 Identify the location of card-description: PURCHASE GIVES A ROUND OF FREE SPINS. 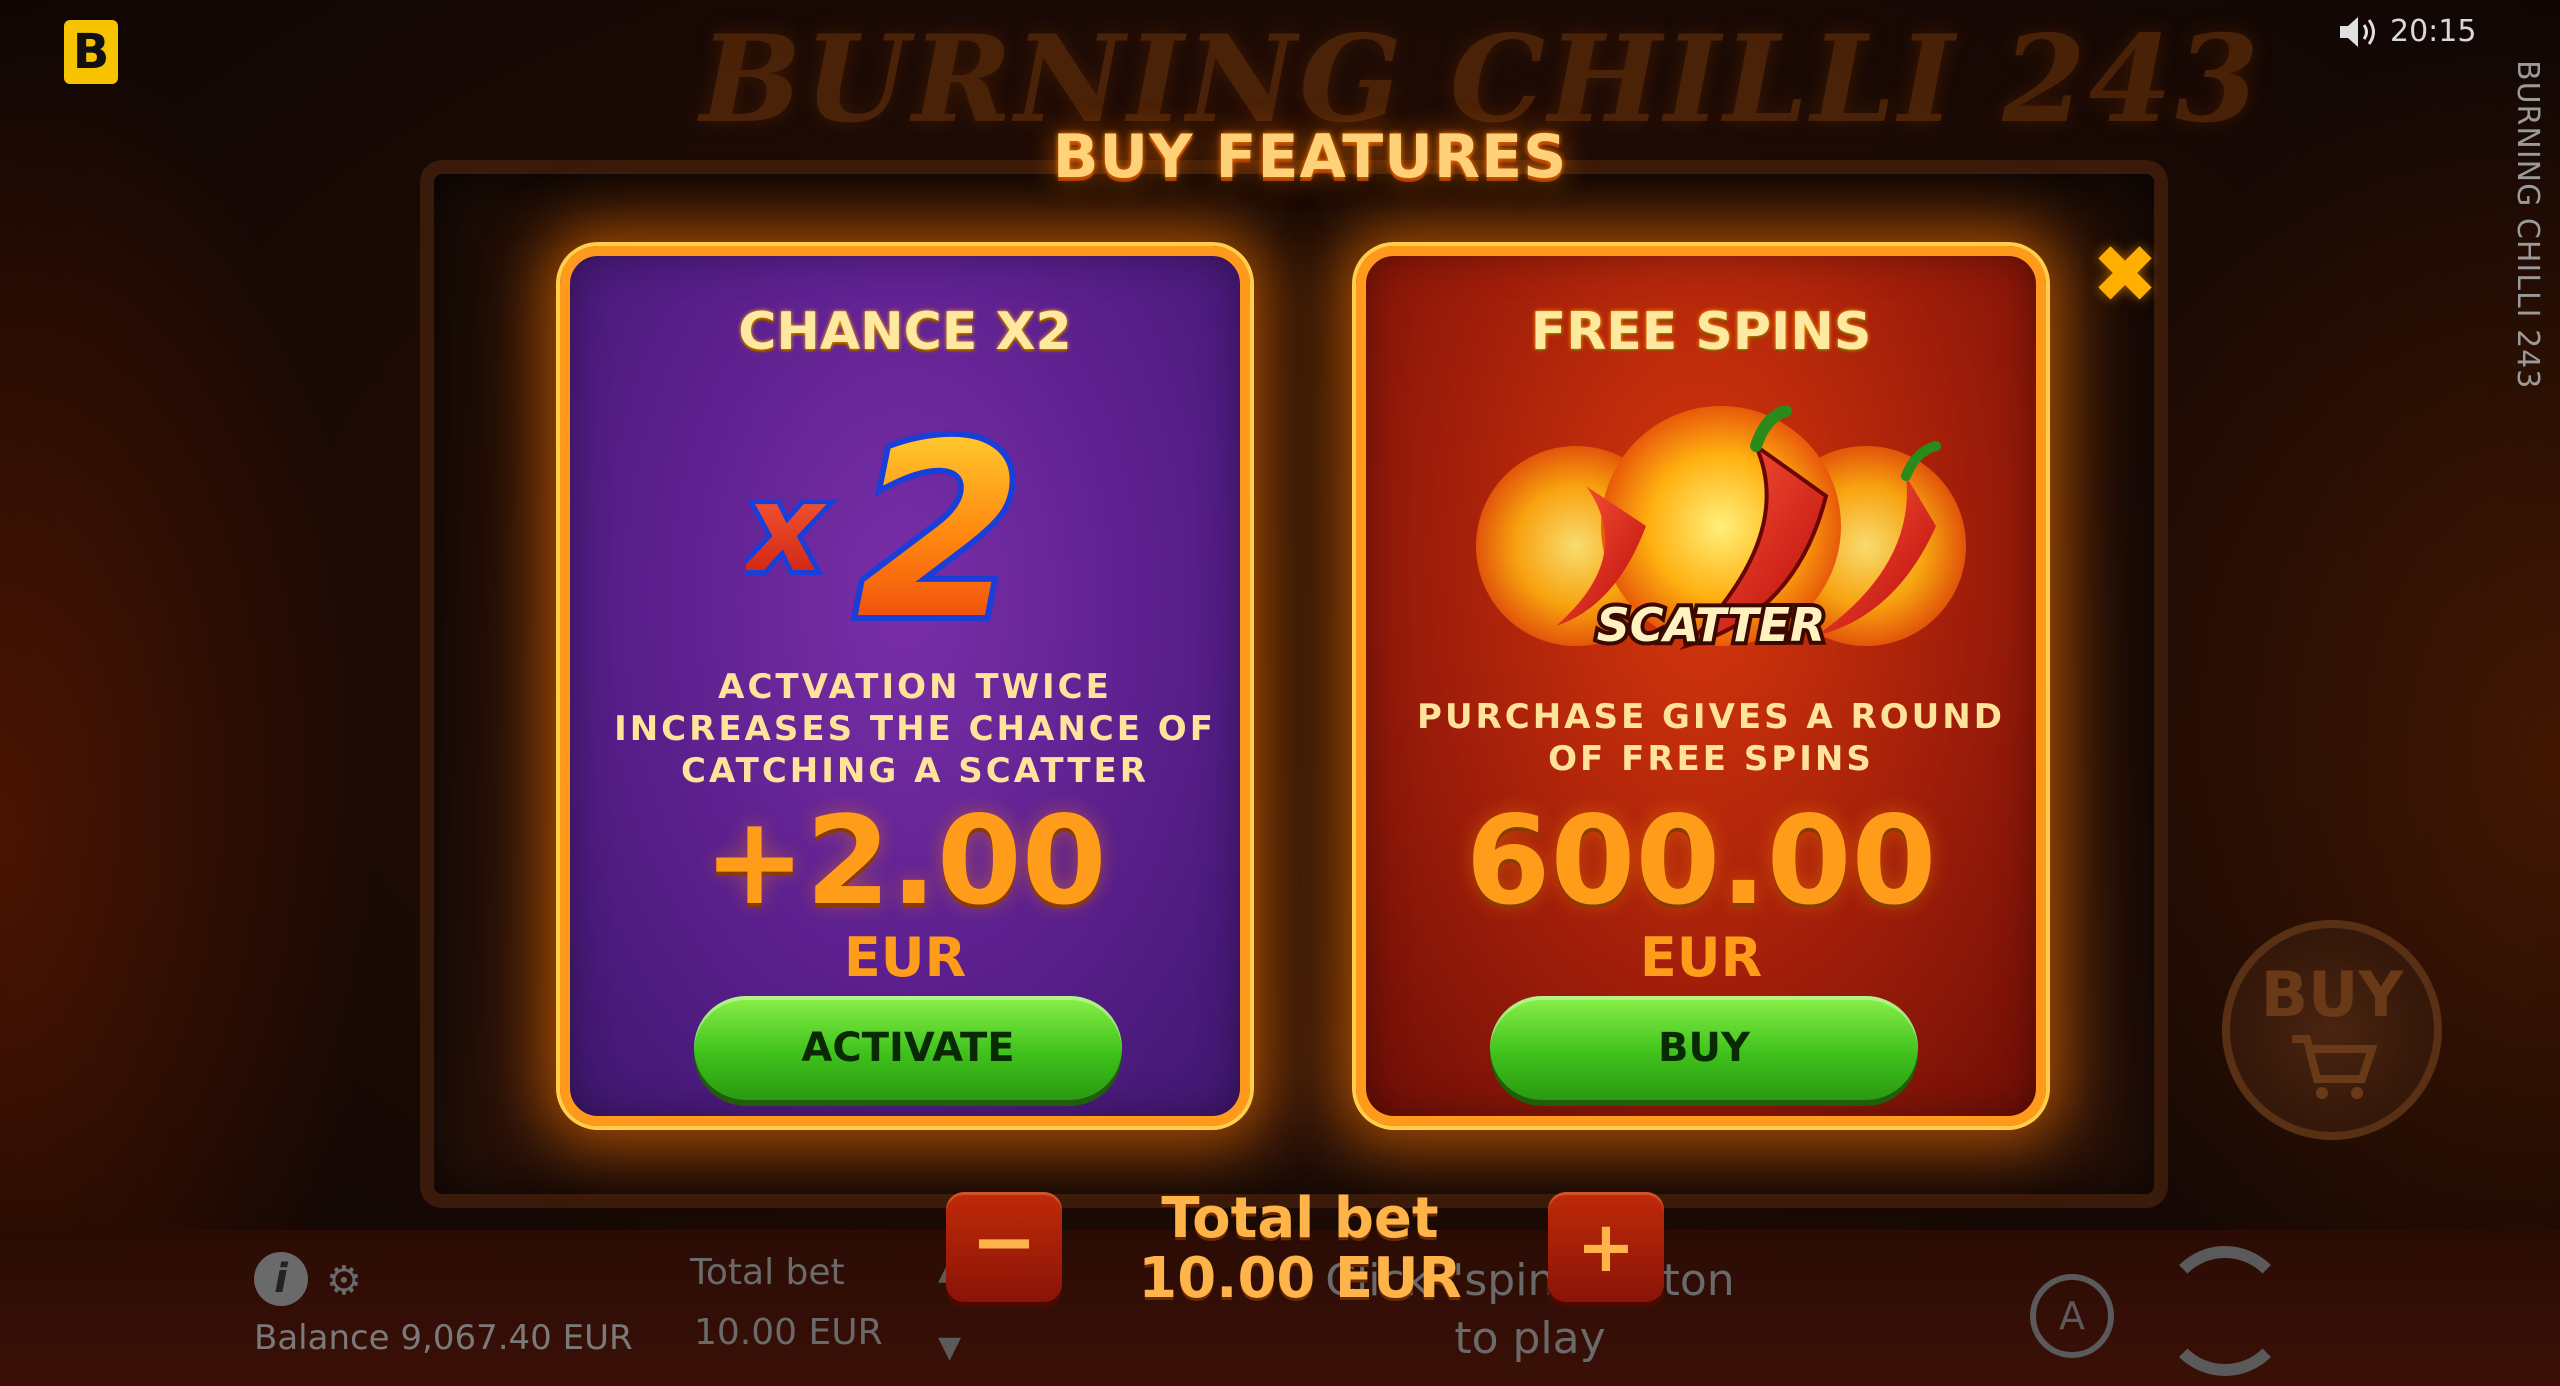
(1711, 738).